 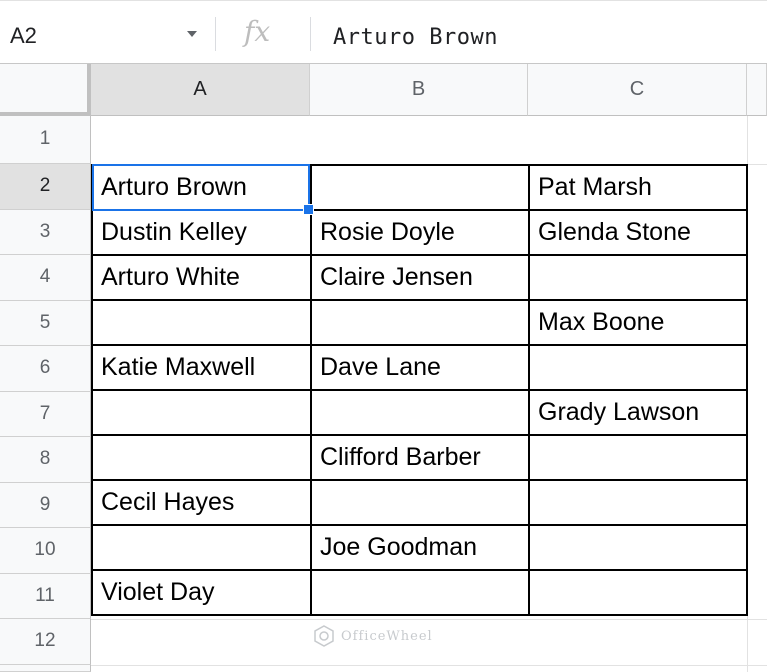 What do you see at coordinates (201, 277) in the screenshot?
I see `cell-a4: Arturo White` at bounding box center [201, 277].